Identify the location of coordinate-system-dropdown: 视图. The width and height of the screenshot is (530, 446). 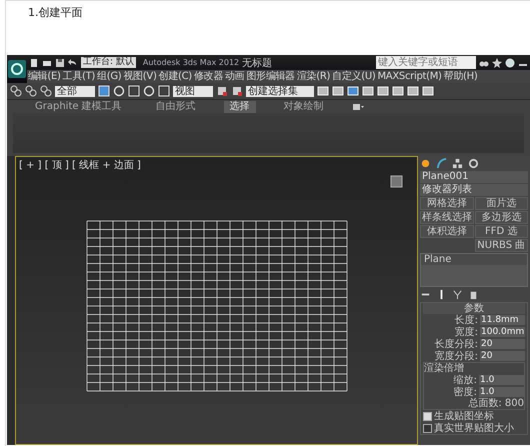
(193, 91).